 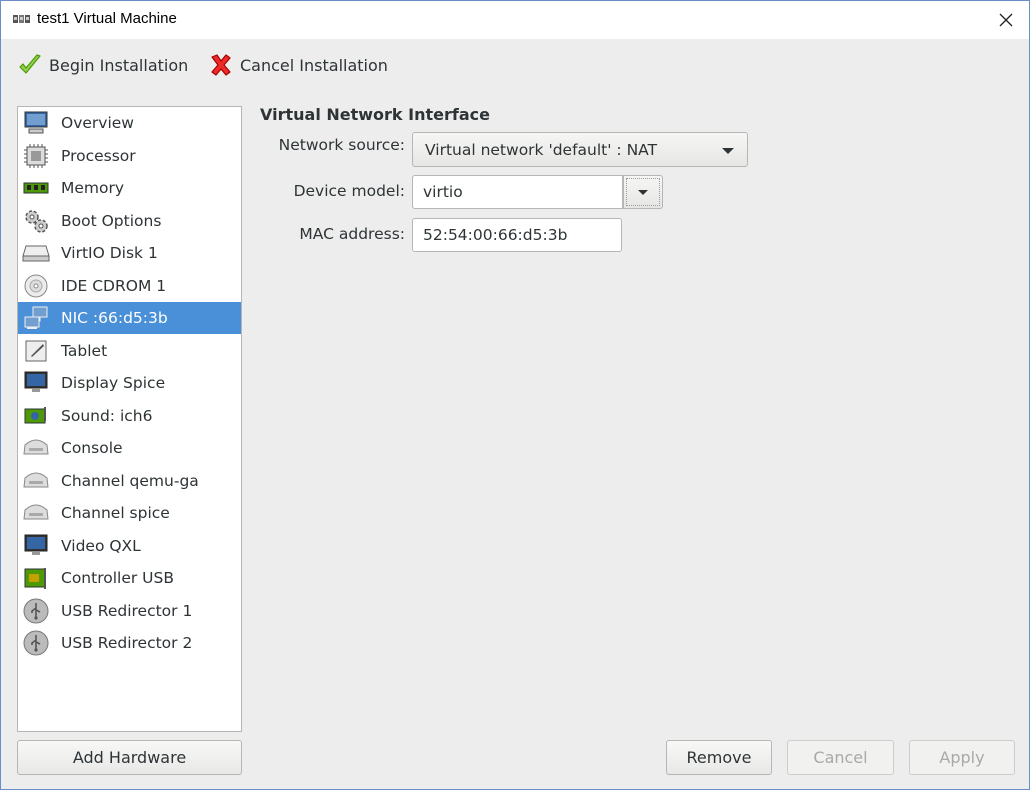 What do you see at coordinates (36, 351) in the screenshot?
I see `tablet-icon` at bounding box center [36, 351].